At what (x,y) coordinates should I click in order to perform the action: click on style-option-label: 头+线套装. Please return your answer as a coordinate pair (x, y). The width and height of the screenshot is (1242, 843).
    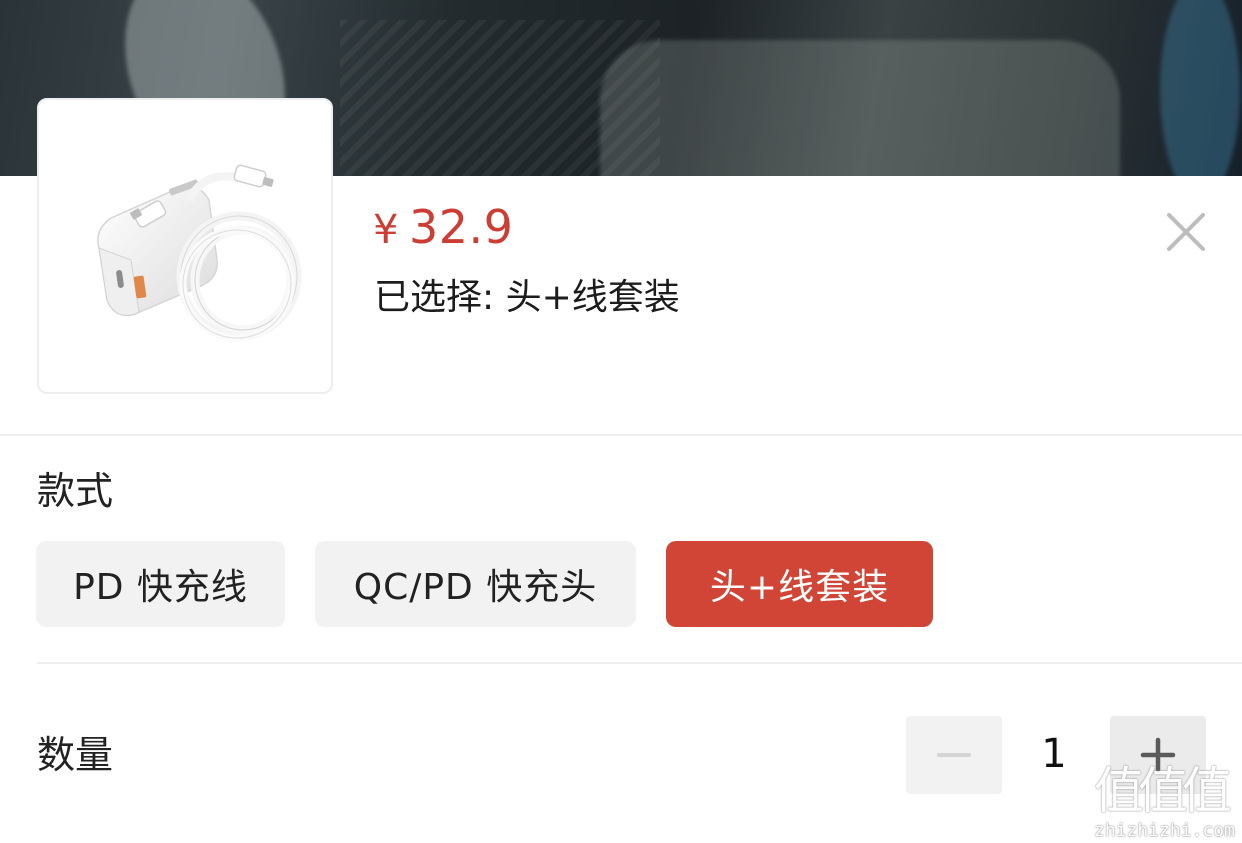
    Looking at the image, I should click on (799, 587).